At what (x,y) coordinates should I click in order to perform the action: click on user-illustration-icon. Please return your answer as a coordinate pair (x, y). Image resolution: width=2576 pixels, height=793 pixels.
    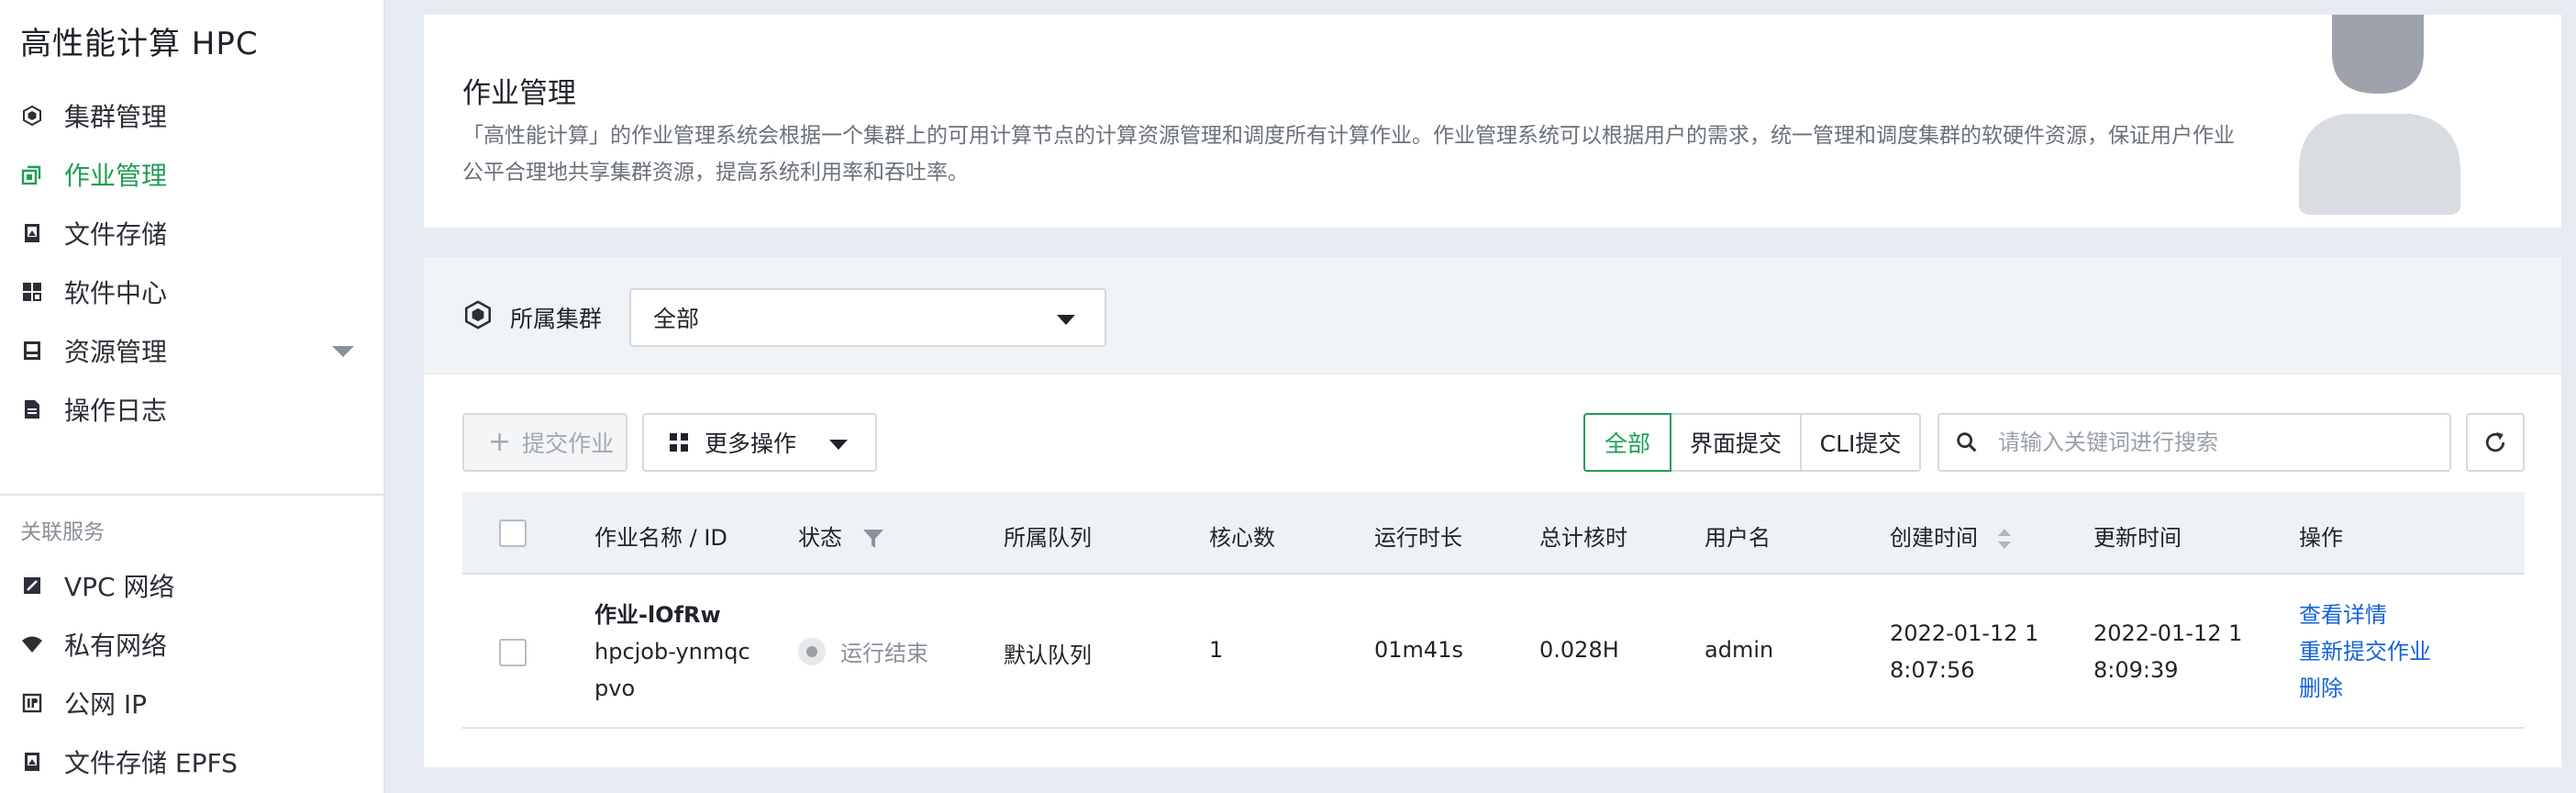
    Looking at the image, I should click on (2379, 115).